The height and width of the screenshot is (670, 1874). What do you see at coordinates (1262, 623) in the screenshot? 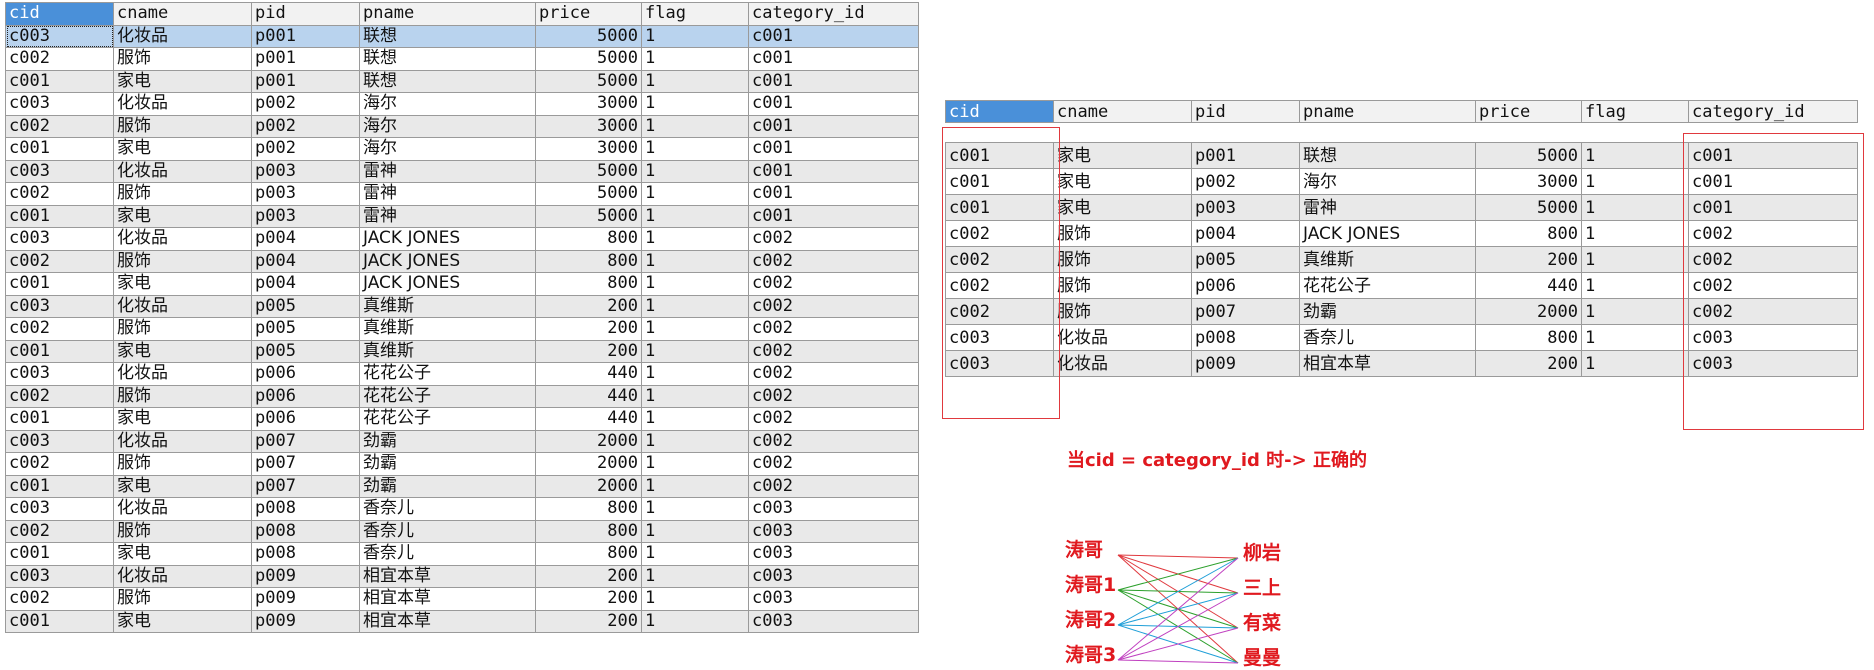
I see `right-person-2: 有菜` at bounding box center [1262, 623].